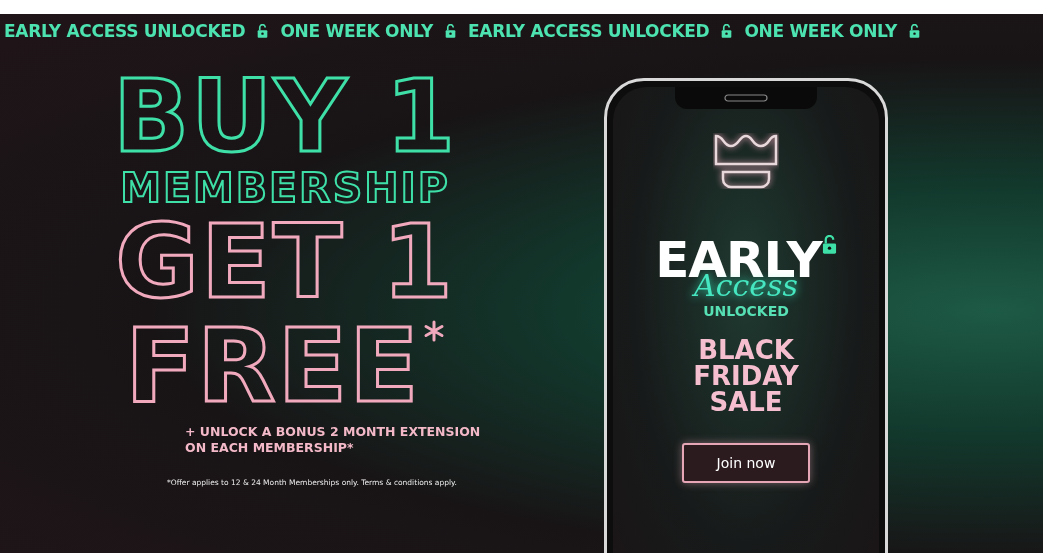 The height and width of the screenshot is (553, 1043). Describe the element at coordinates (746, 463) in the screenshot. I see `join-button: Join now` at that location.